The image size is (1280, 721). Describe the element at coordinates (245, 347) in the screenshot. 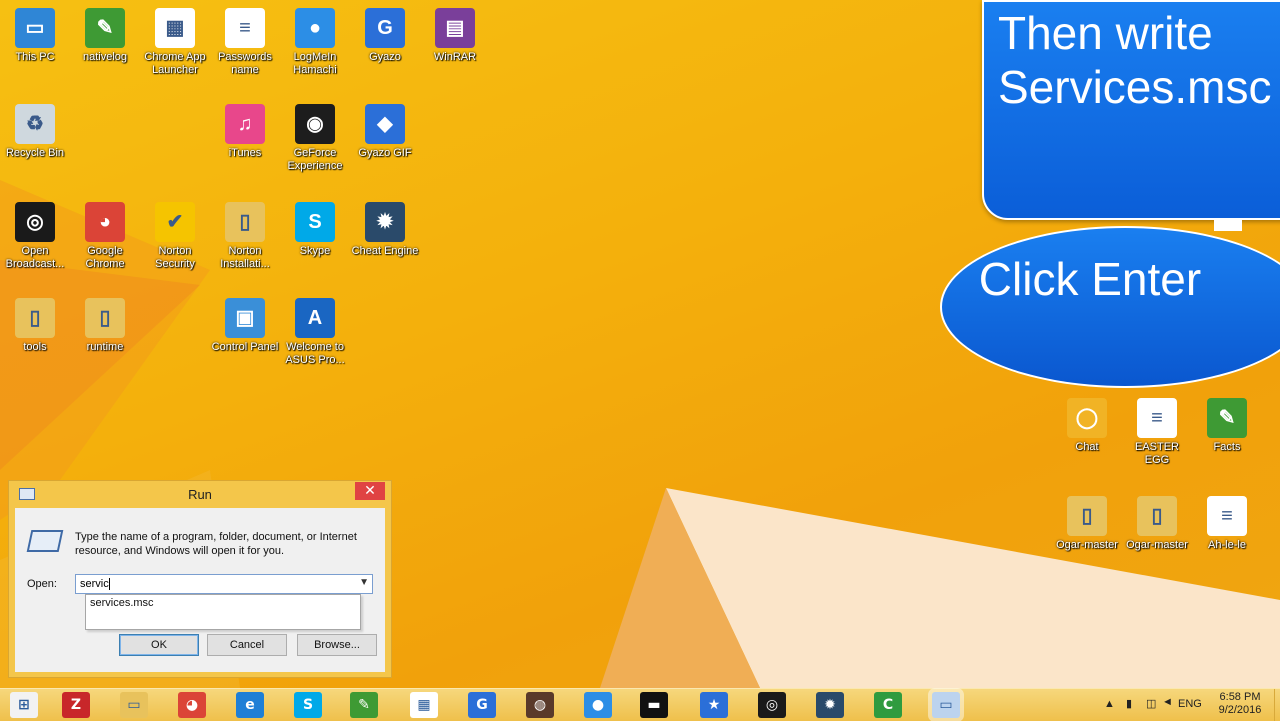

I see `desktop-icon-label: Control Panel` at that location.